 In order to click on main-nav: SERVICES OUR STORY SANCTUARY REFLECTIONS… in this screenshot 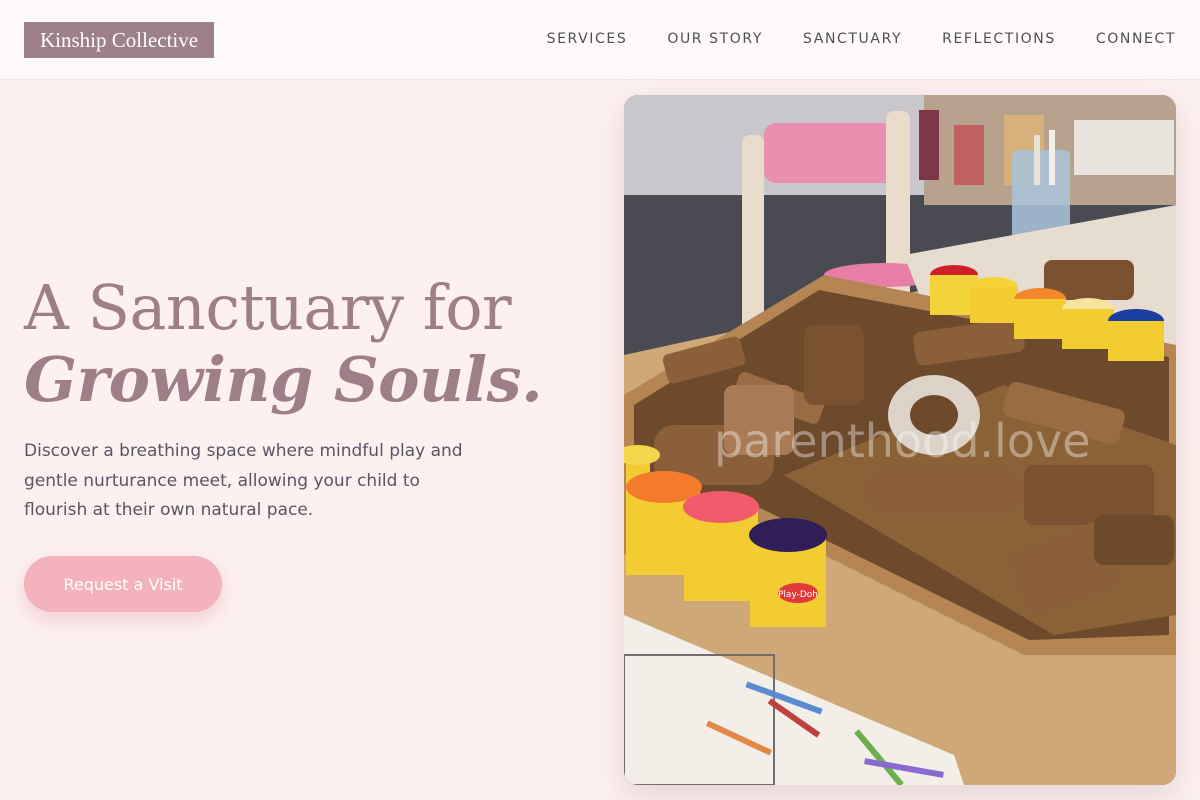, I will do `click(841, 39)`.